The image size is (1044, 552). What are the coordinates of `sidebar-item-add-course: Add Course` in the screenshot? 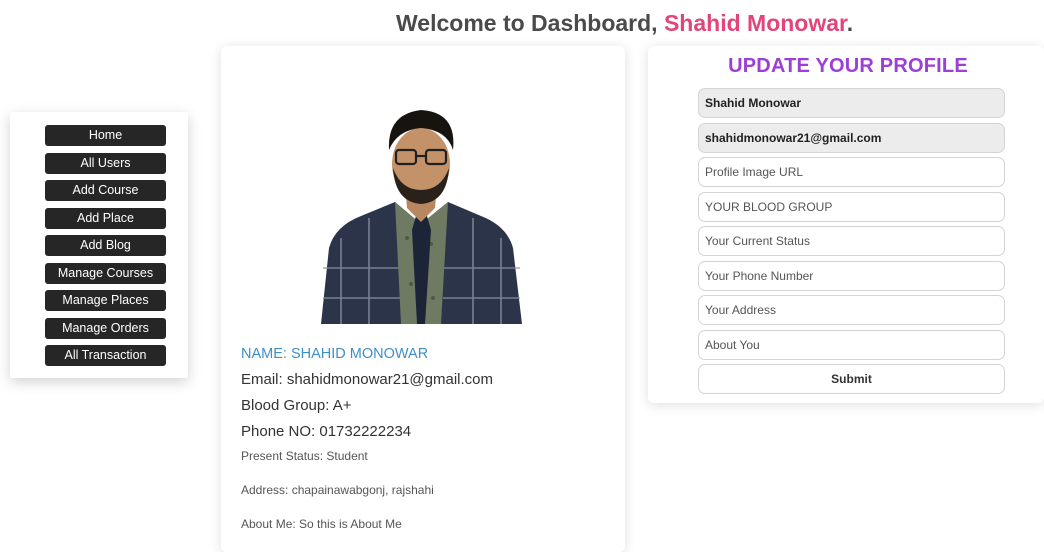 It's located at (105, 190).